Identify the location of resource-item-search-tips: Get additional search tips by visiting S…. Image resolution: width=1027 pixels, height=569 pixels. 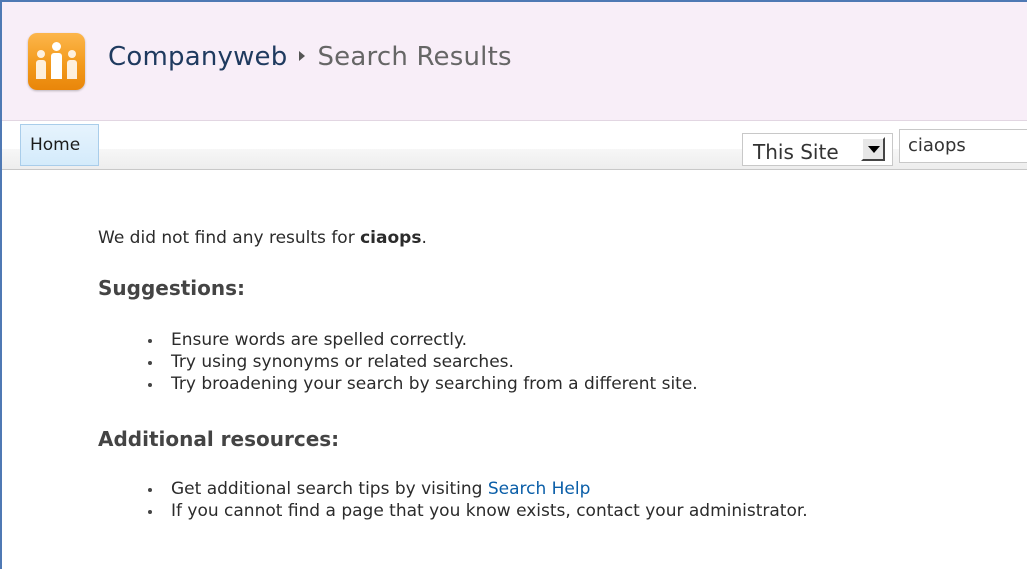
(477, 489).